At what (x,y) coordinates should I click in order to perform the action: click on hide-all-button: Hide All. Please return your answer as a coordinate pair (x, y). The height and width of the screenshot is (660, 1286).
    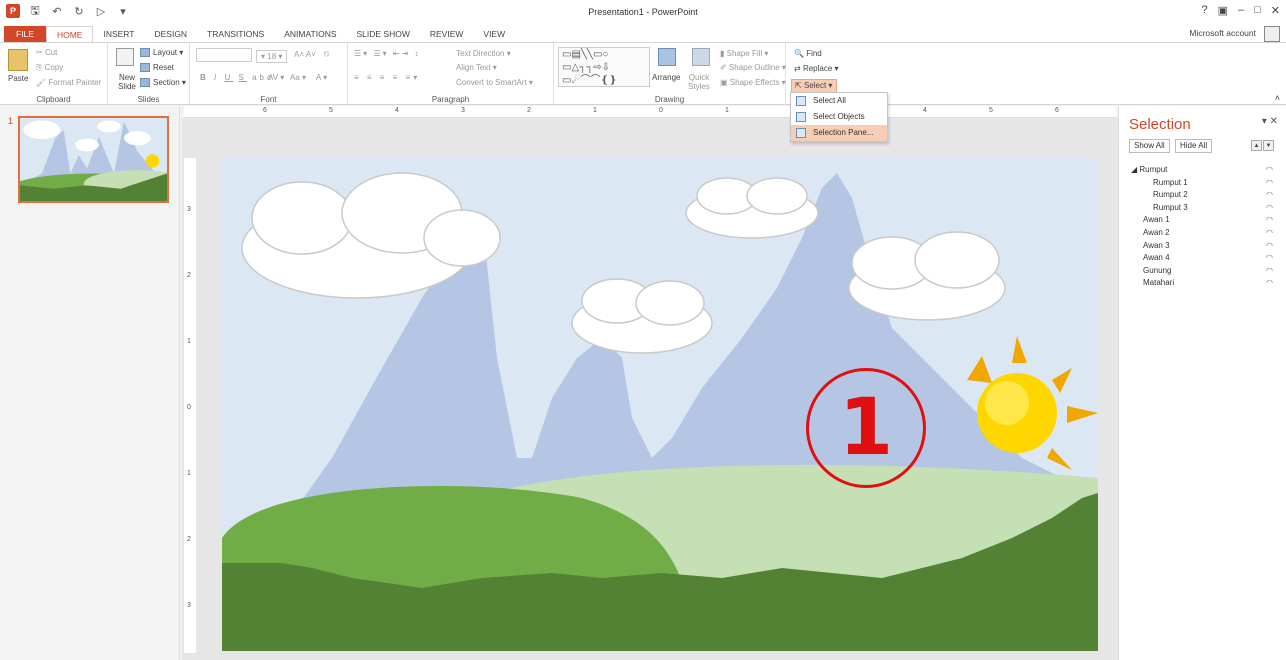
    Looking at the image, I should click on (1194, 146).